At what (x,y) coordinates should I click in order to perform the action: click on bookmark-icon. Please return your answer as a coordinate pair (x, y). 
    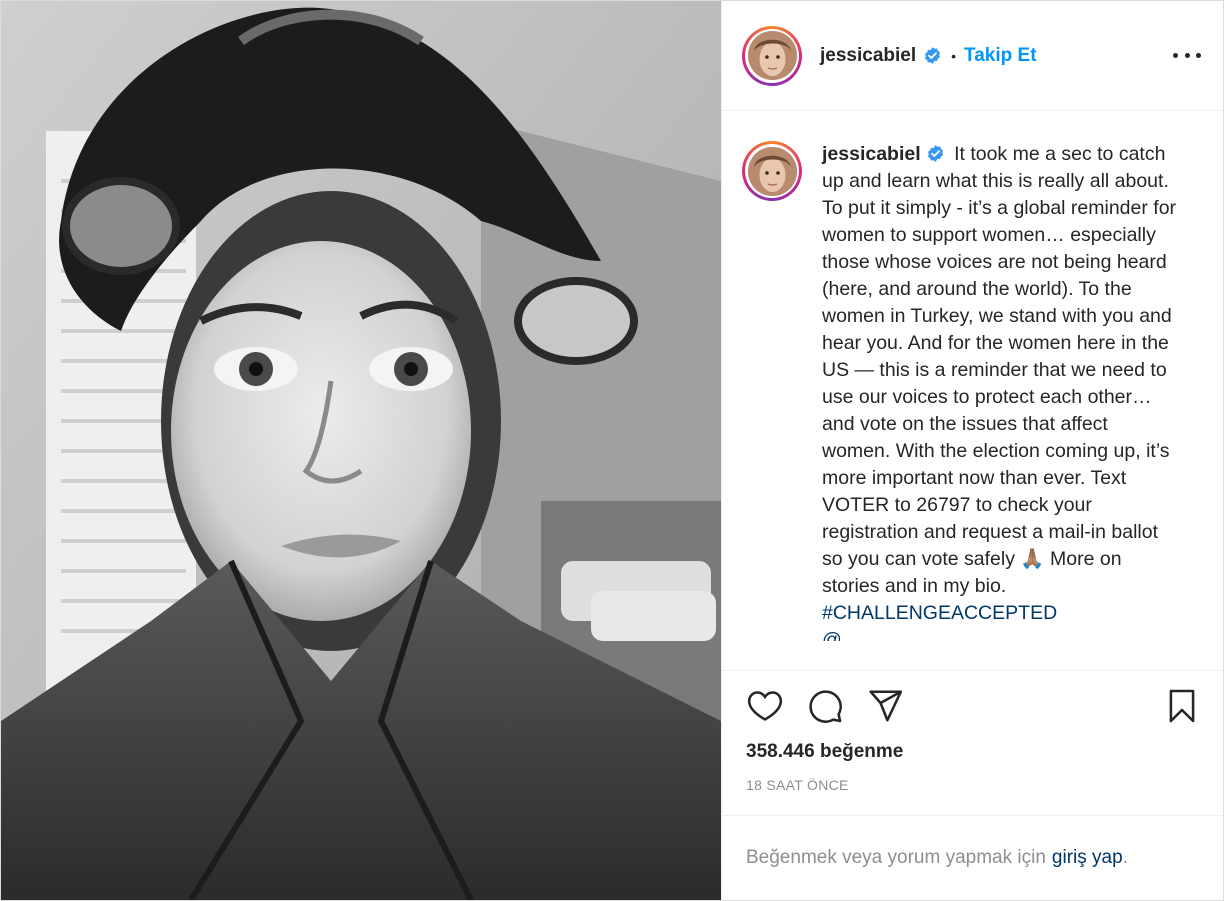
    Looking at the image, I should click on (1182, 706).